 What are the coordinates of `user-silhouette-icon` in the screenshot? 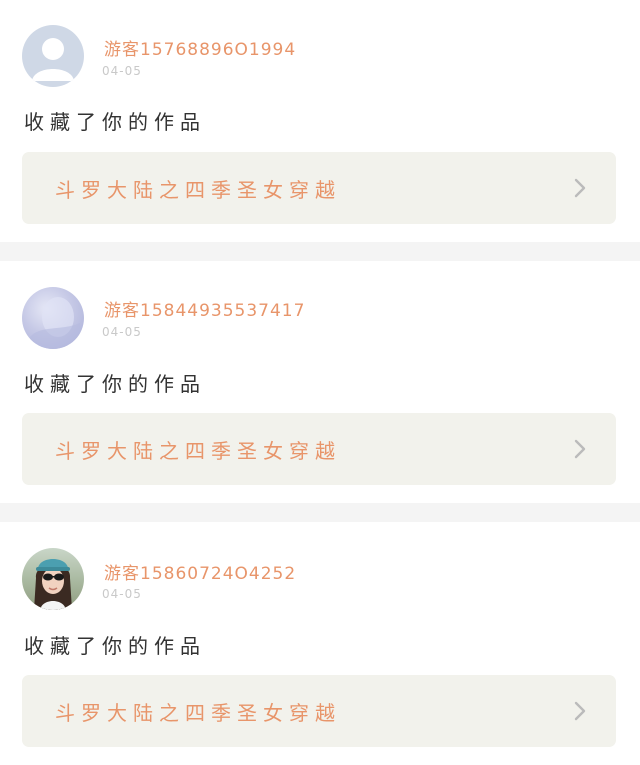 It's located at (53, 59).